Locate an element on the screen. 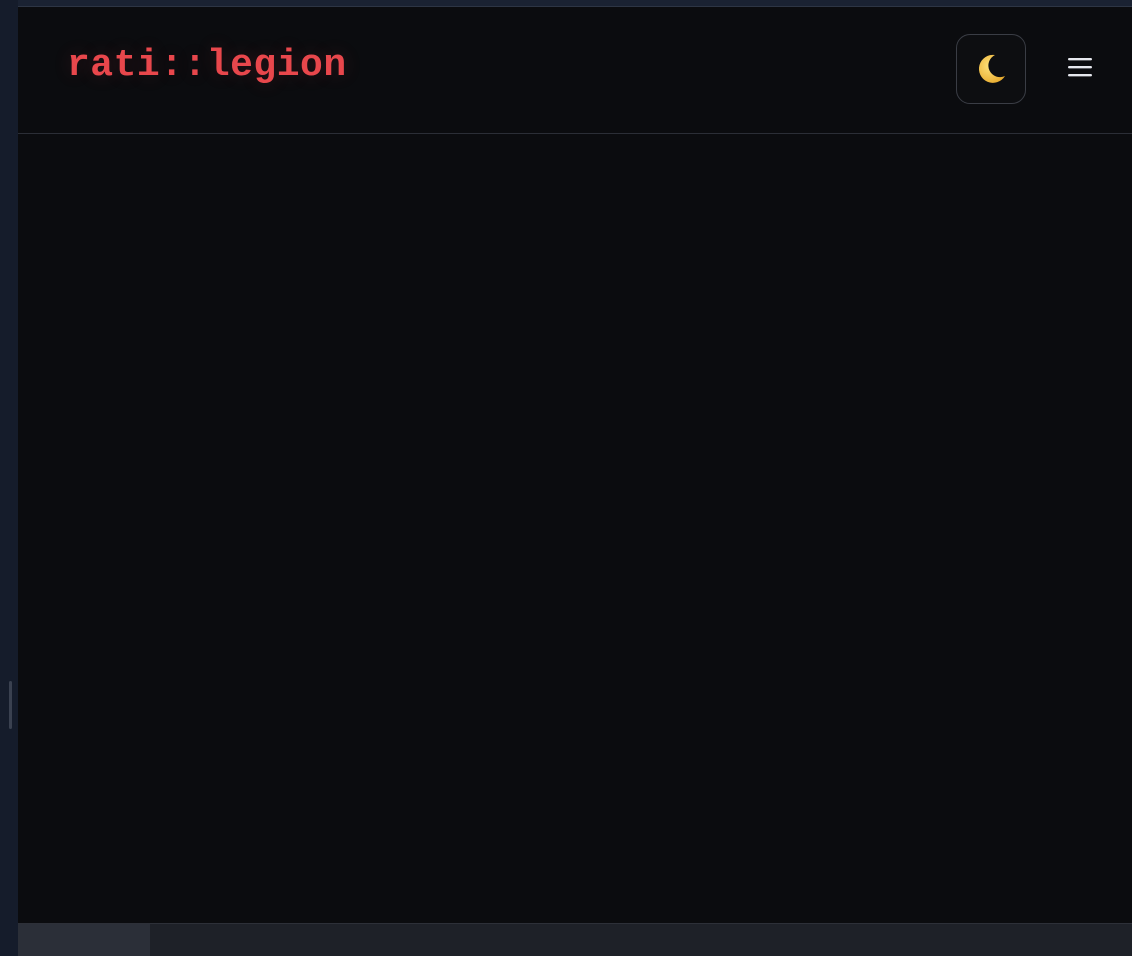 This screenshot has width=1132, height=956. site-header: rati::legion is located at coordinates (575, 70).